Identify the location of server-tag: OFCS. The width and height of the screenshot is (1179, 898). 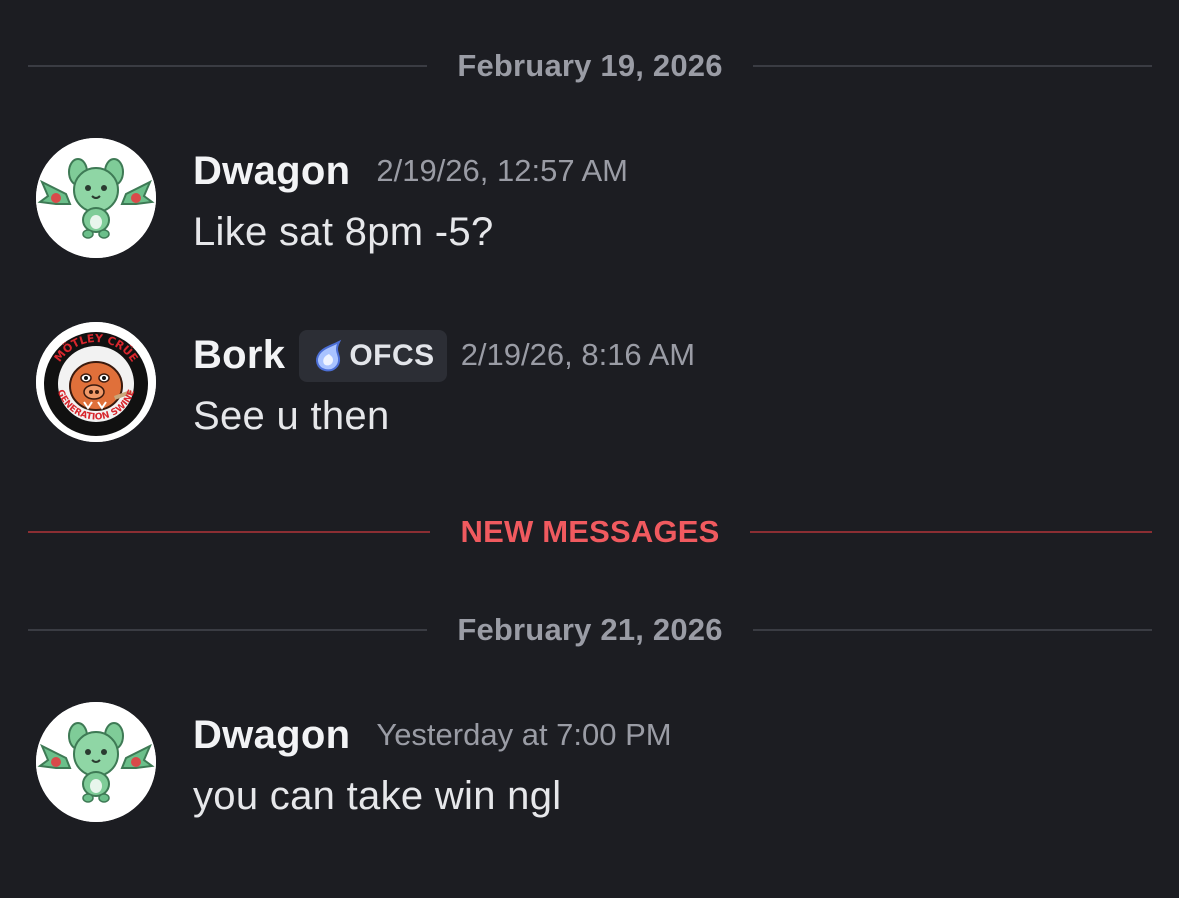
(373, 356).